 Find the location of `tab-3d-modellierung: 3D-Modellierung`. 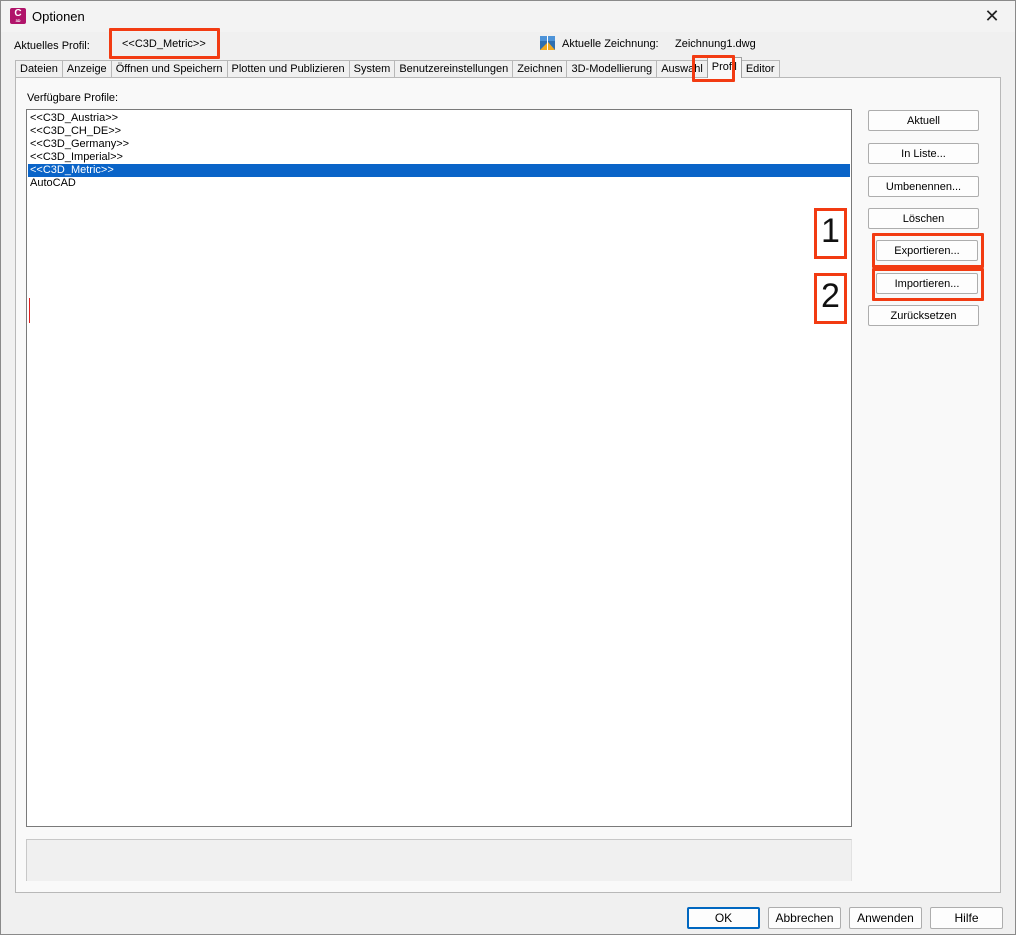

tab-3d-modellierung: 3D-Modellierung is located at coordinates (612, 69).